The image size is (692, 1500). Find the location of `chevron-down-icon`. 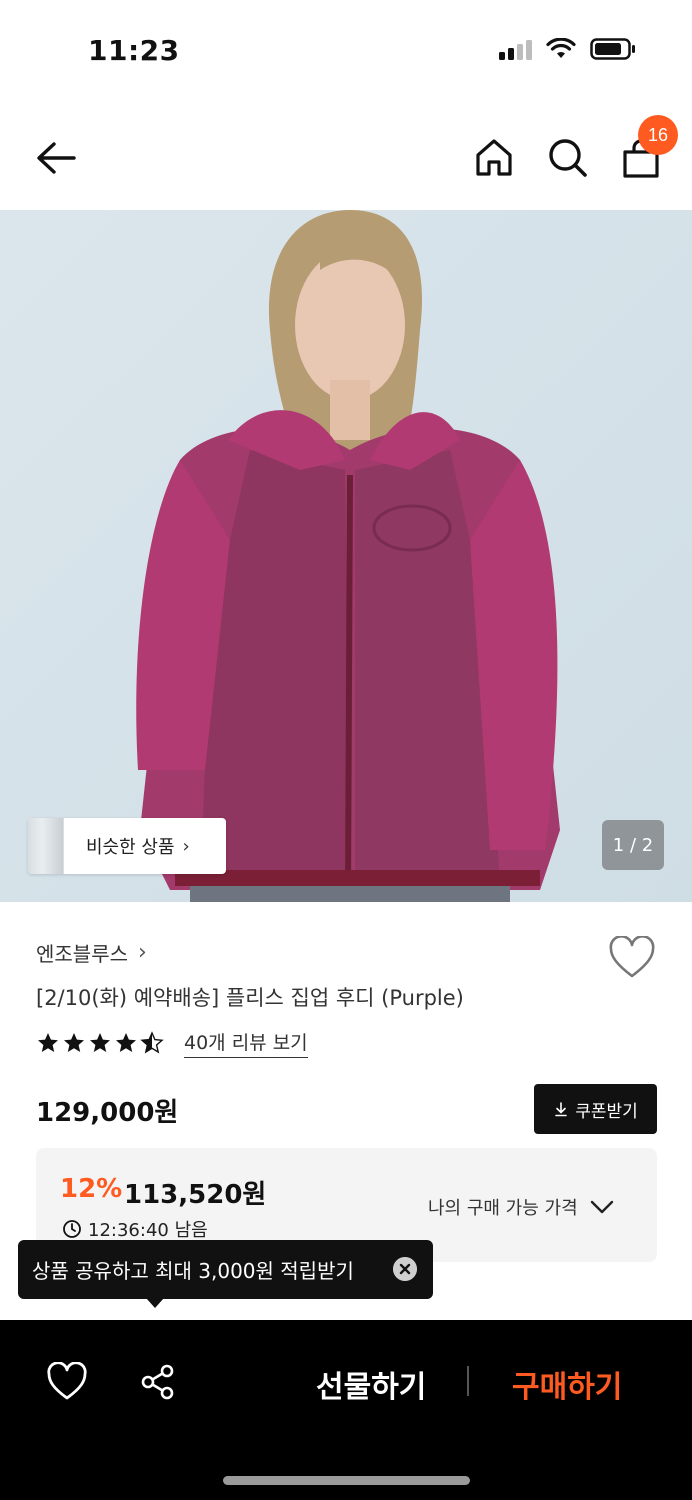

chevron-down-icon is located at coordinates (601, 1207).